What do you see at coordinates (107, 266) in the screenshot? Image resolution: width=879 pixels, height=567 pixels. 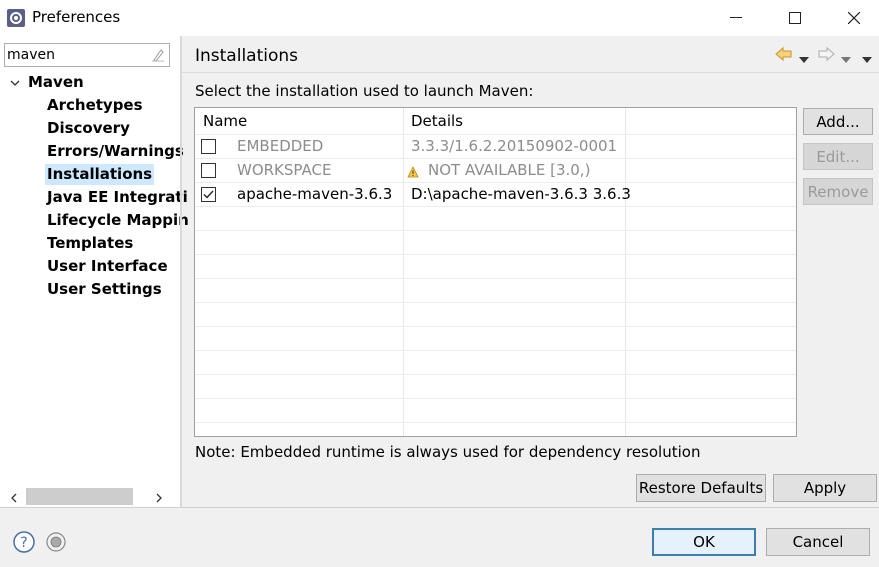 I see `tree-item-user-interface: User Interface` at bounding box center [107, 266].